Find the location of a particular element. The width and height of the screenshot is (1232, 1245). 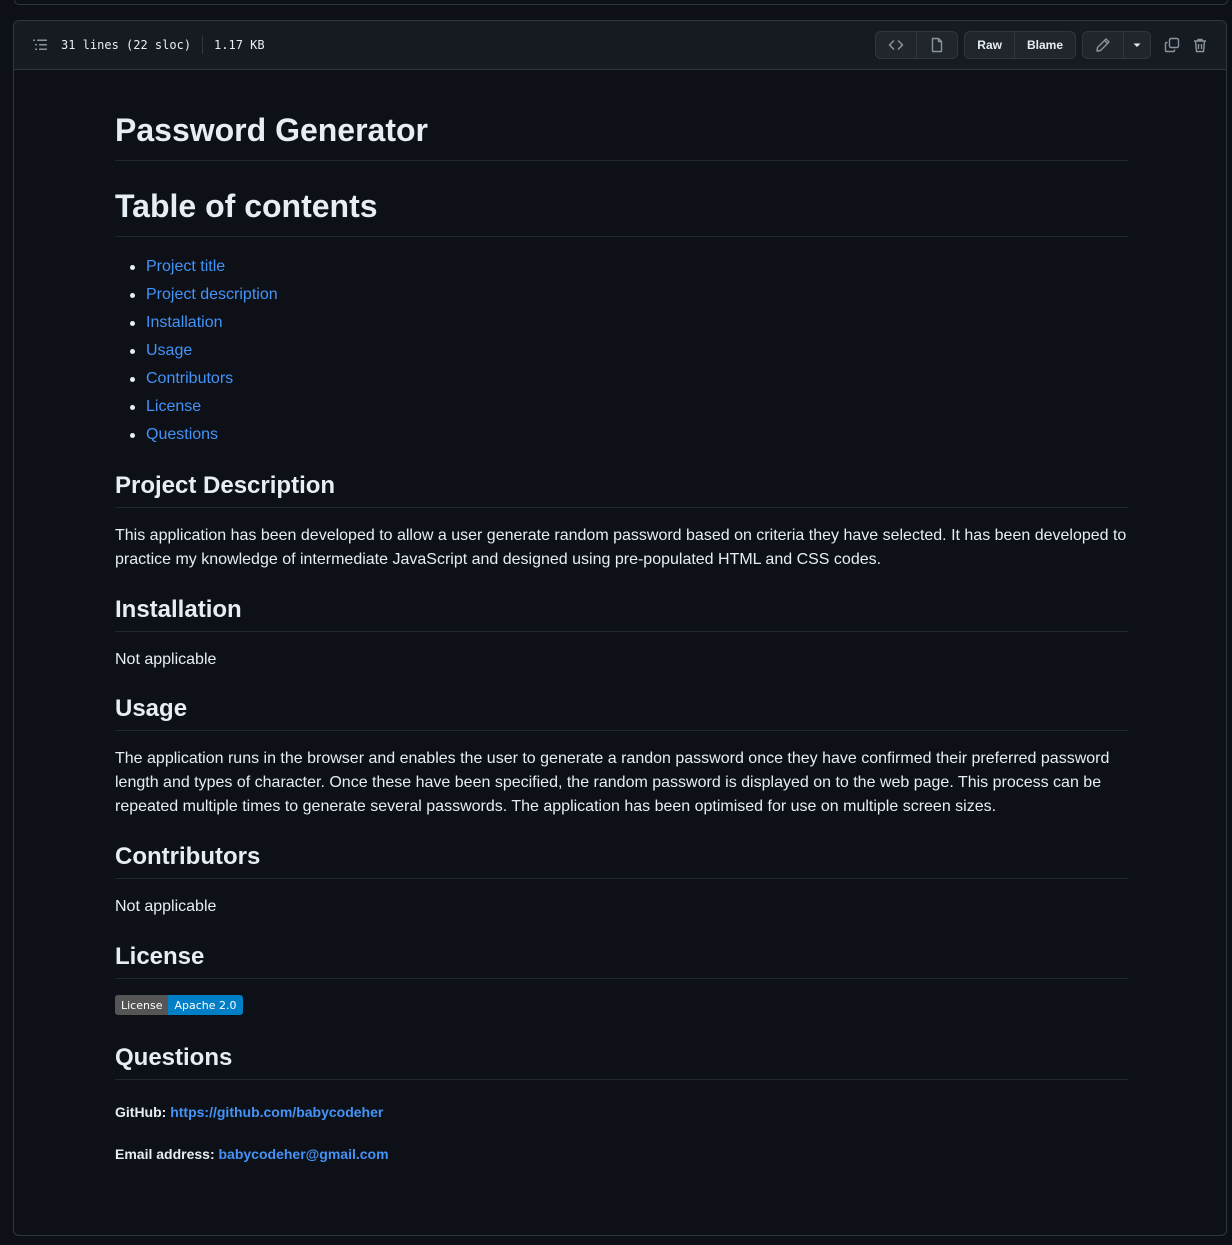

installation-text: Not applicable is located at coordinates (166, 659).